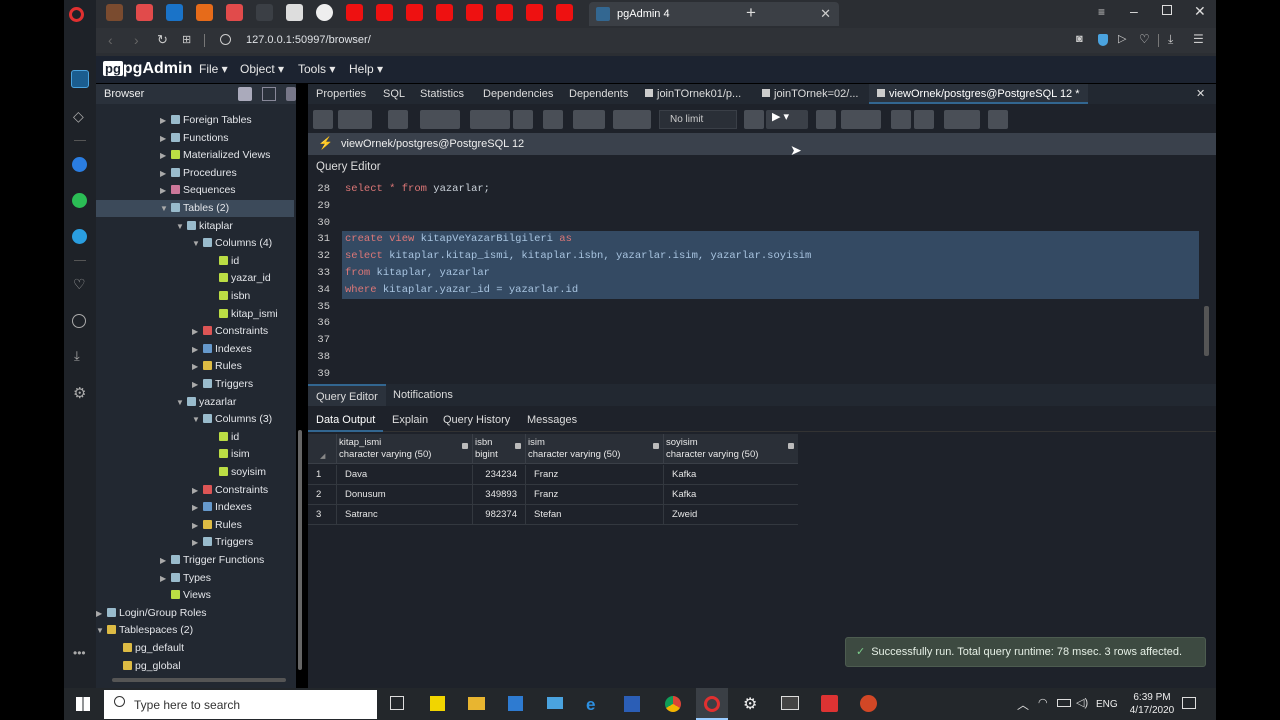 The width and height of the screenshot is (1280, 720). What do you see at coordinates (553, 119) in the screenshot?
I see `delete-icon` at bounding box center [553, 119].